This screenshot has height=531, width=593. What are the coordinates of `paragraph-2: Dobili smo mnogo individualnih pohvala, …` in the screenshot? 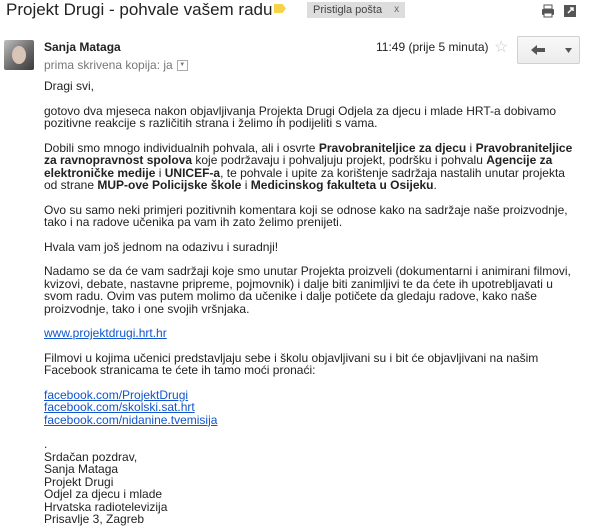 It's located at (308, 166).